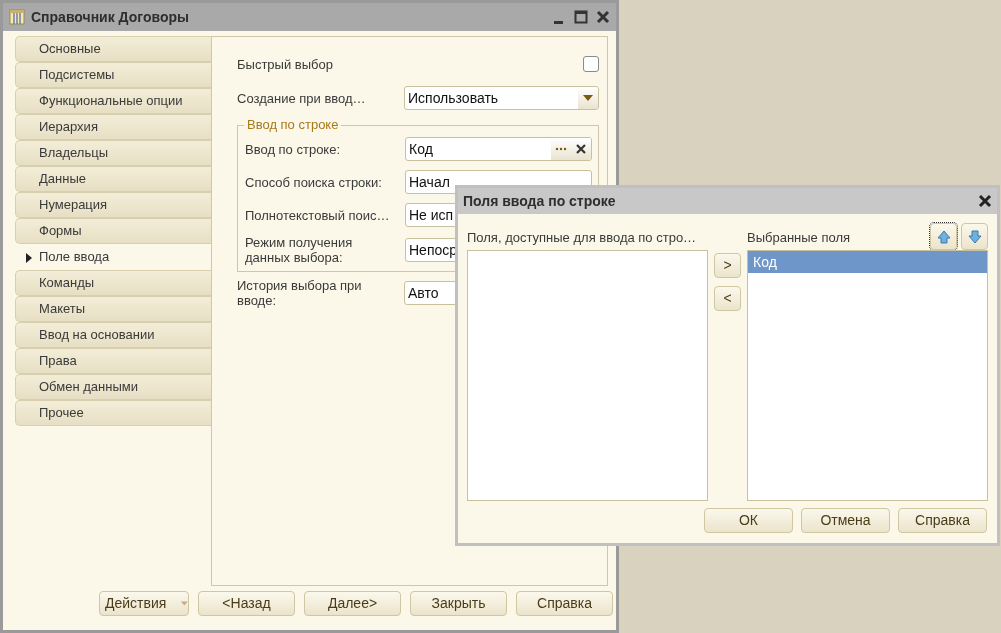 This screenshot has height=633, width=1001. What do you see at coordinates (591, 64) in the screenshot?
I see `checkbox` at bounding box center [591, 64].